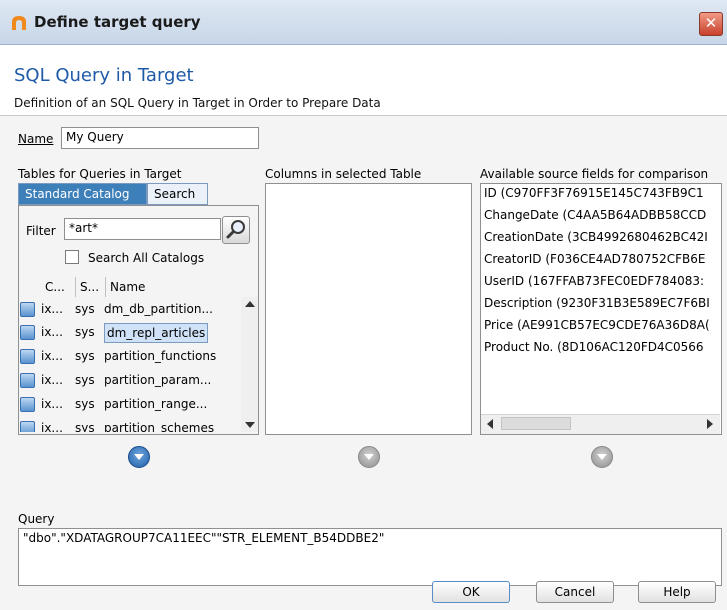 The width and height of the screenshot is (727, 610). I want to click on list-item: UserID (167FFAB73FEC0EDF784083:, so click(594, 281).